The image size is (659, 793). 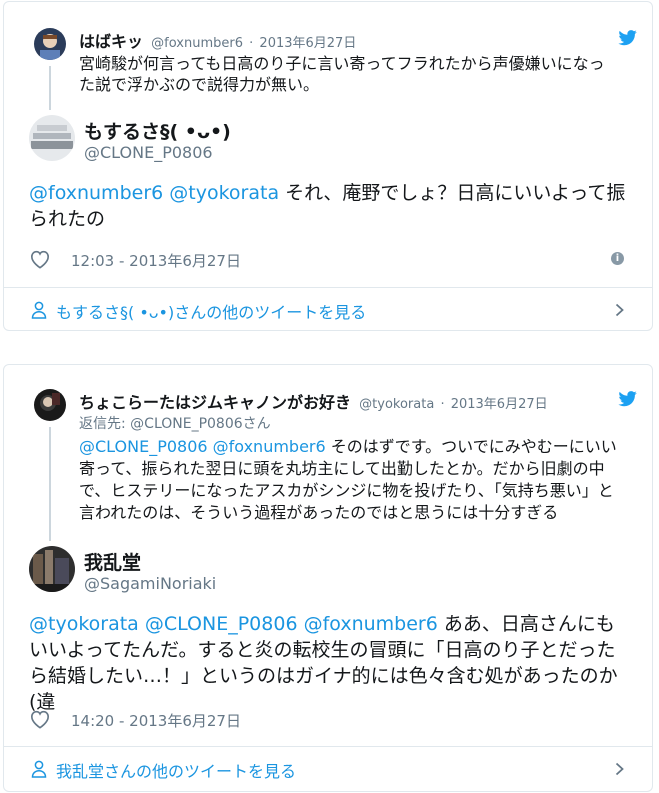 I want to click on more-tweets-label: もするさ§( ︎•ᴗ•︎)さんの他のツイートを見る, so click(x=211, y=311).